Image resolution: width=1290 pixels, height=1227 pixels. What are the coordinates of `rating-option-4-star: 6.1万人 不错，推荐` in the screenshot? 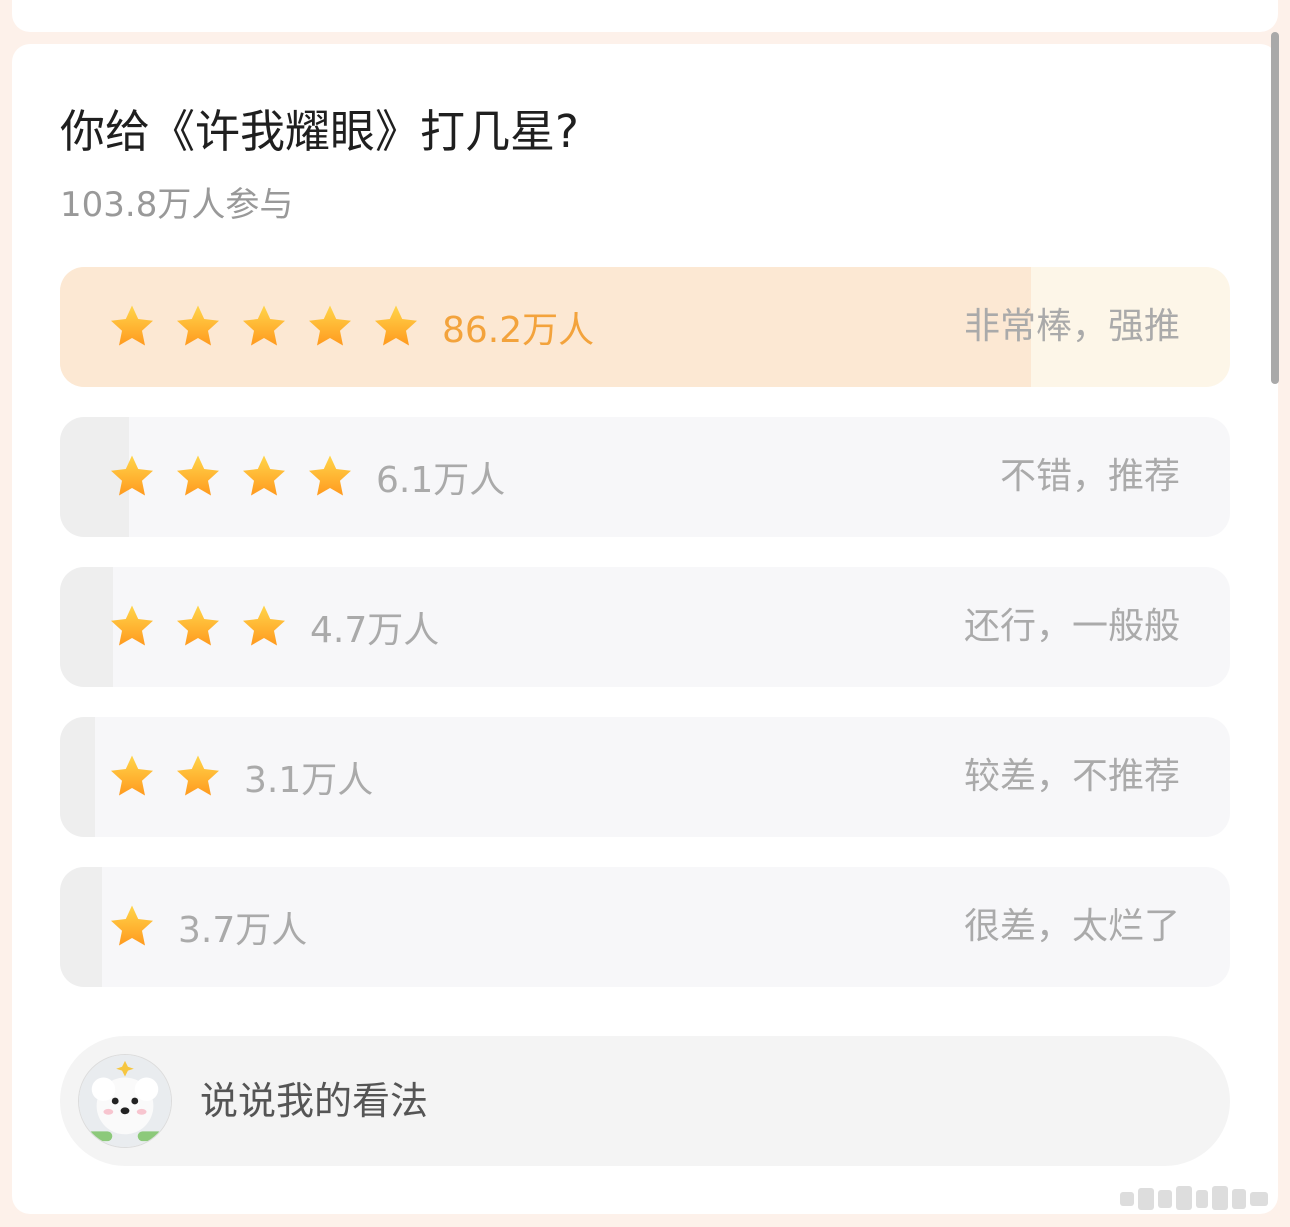 It's located at (645, 477).